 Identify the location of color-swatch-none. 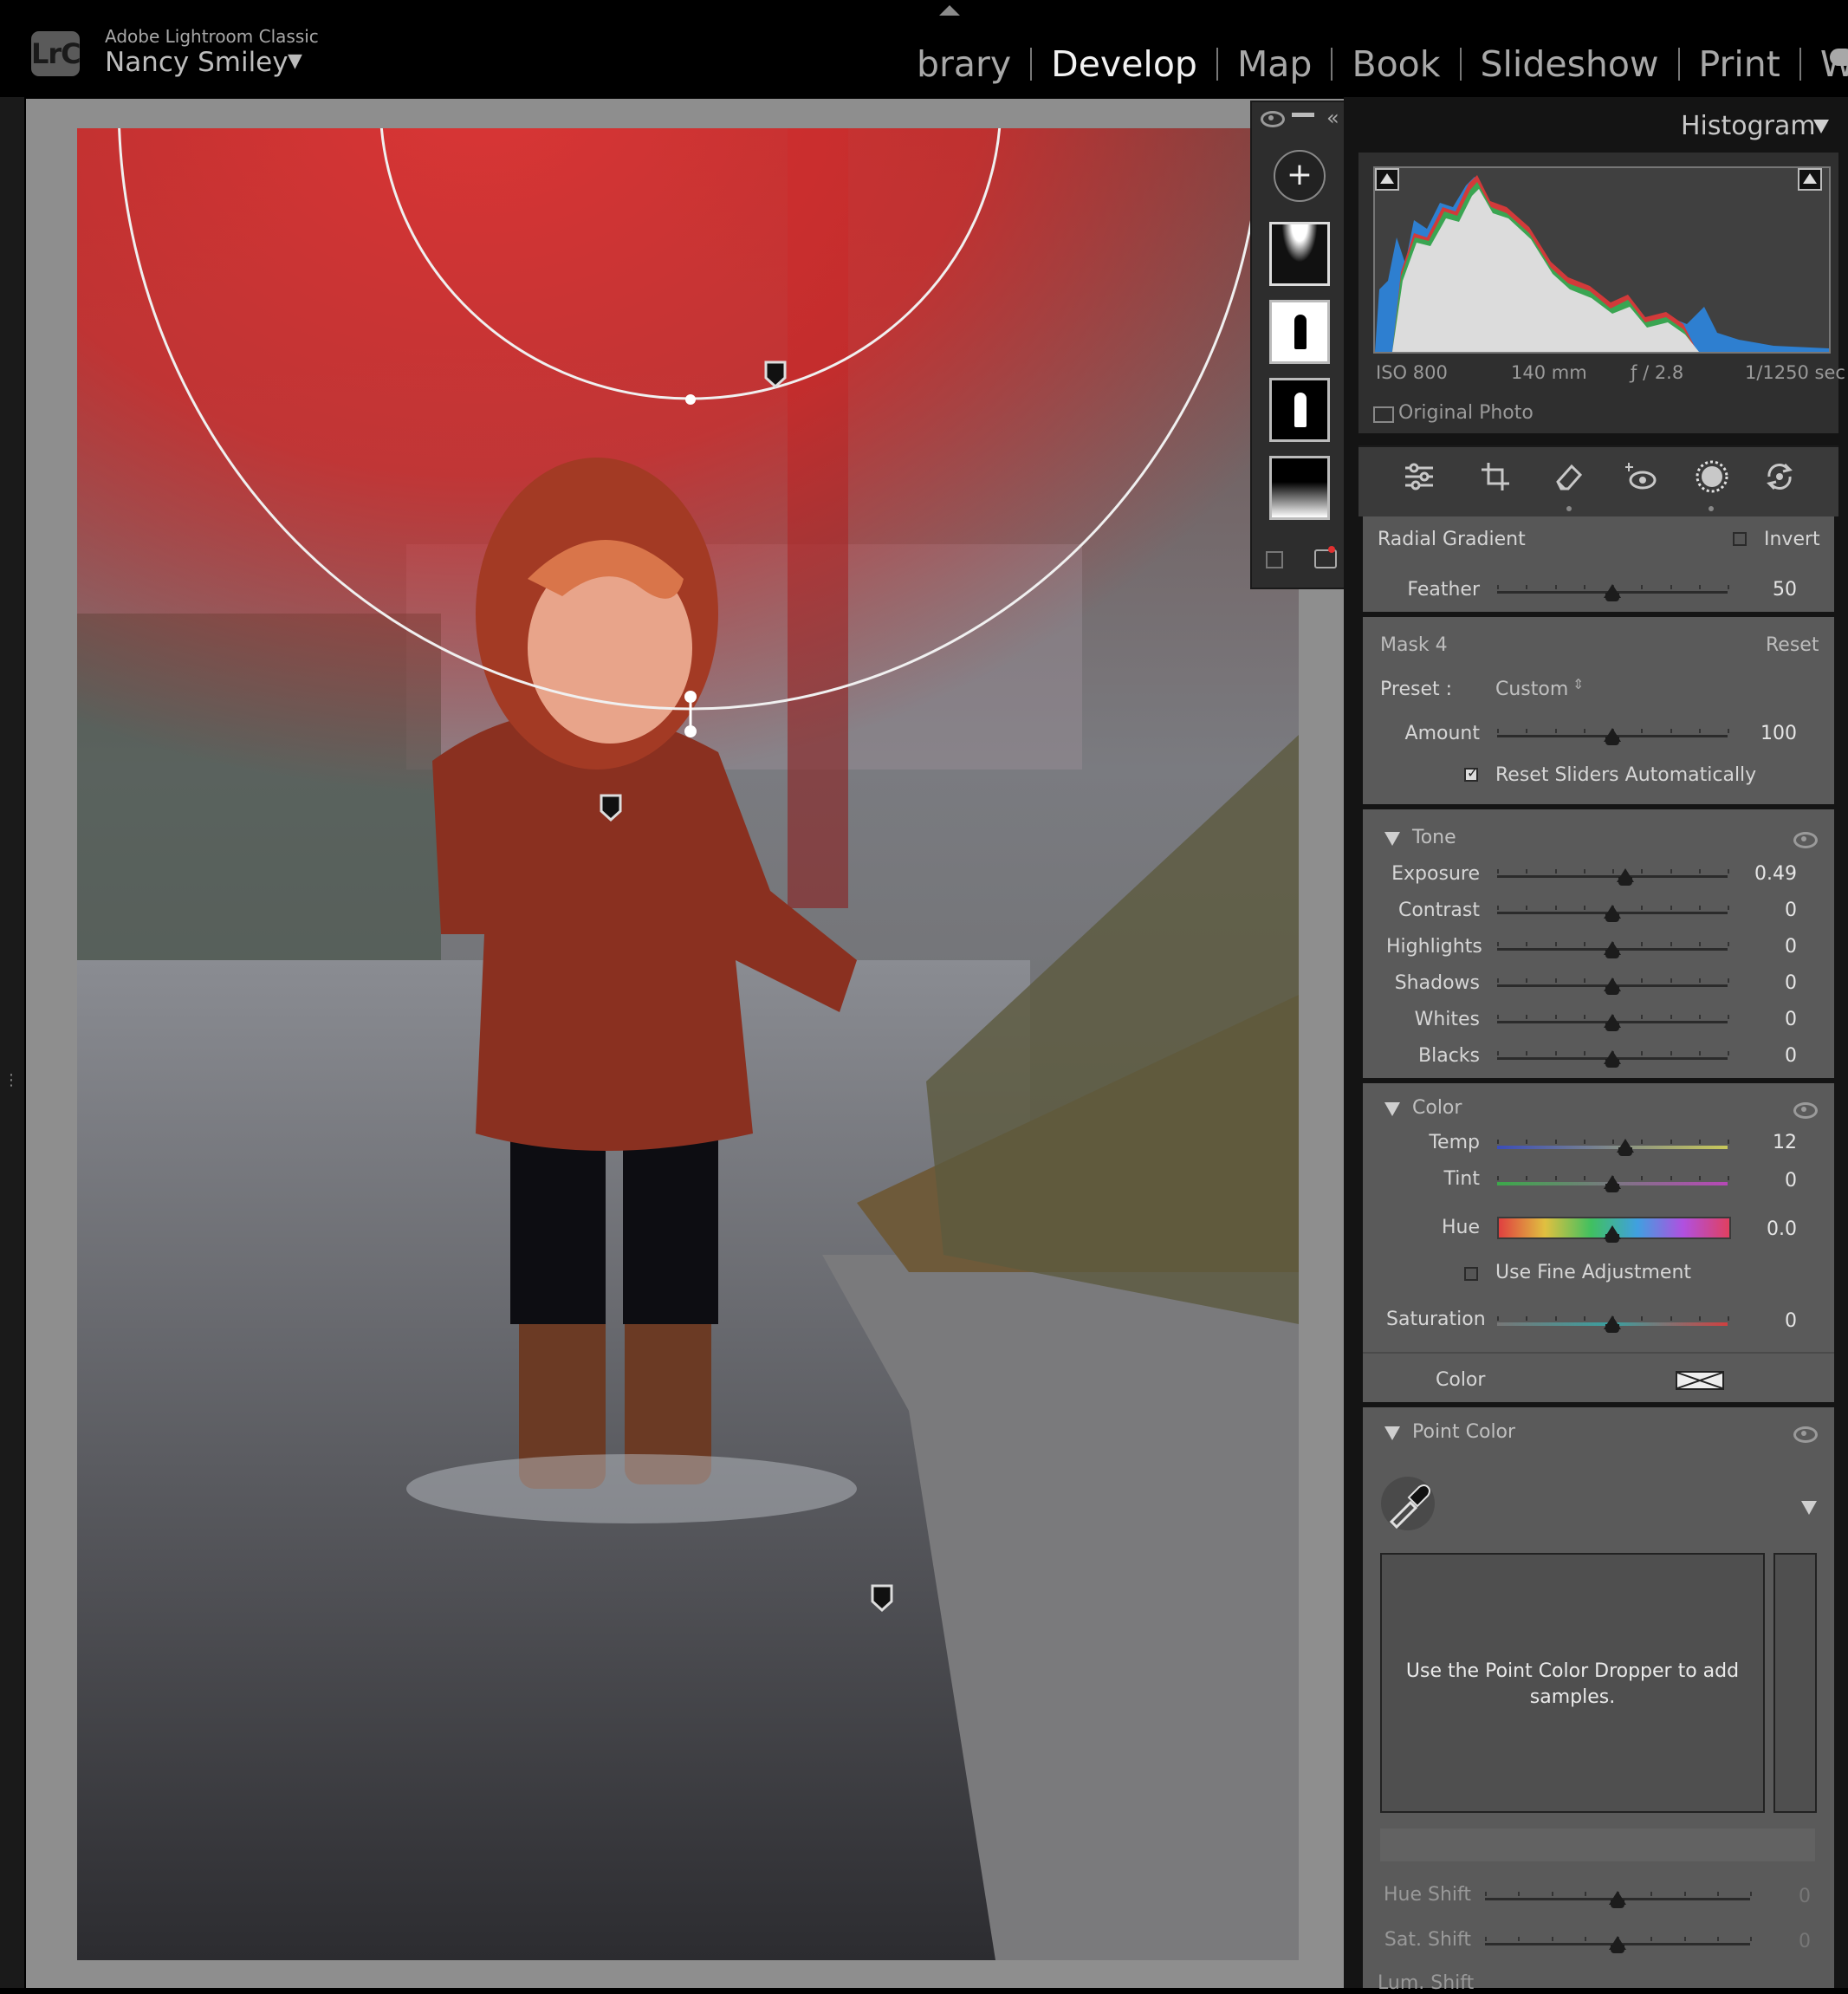
(1700, 1380).